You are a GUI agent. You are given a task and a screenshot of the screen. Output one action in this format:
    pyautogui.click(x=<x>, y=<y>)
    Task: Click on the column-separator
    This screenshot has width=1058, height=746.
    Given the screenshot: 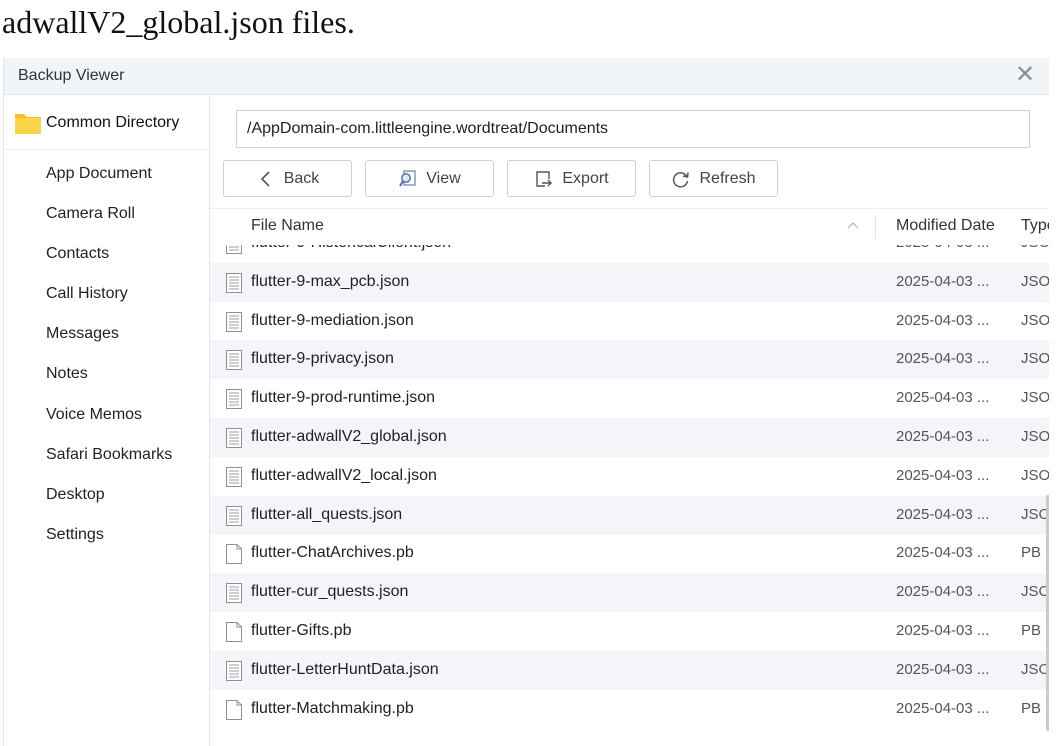 What is the action you would take?
    pyautogui.click(x=875, y=227)
    